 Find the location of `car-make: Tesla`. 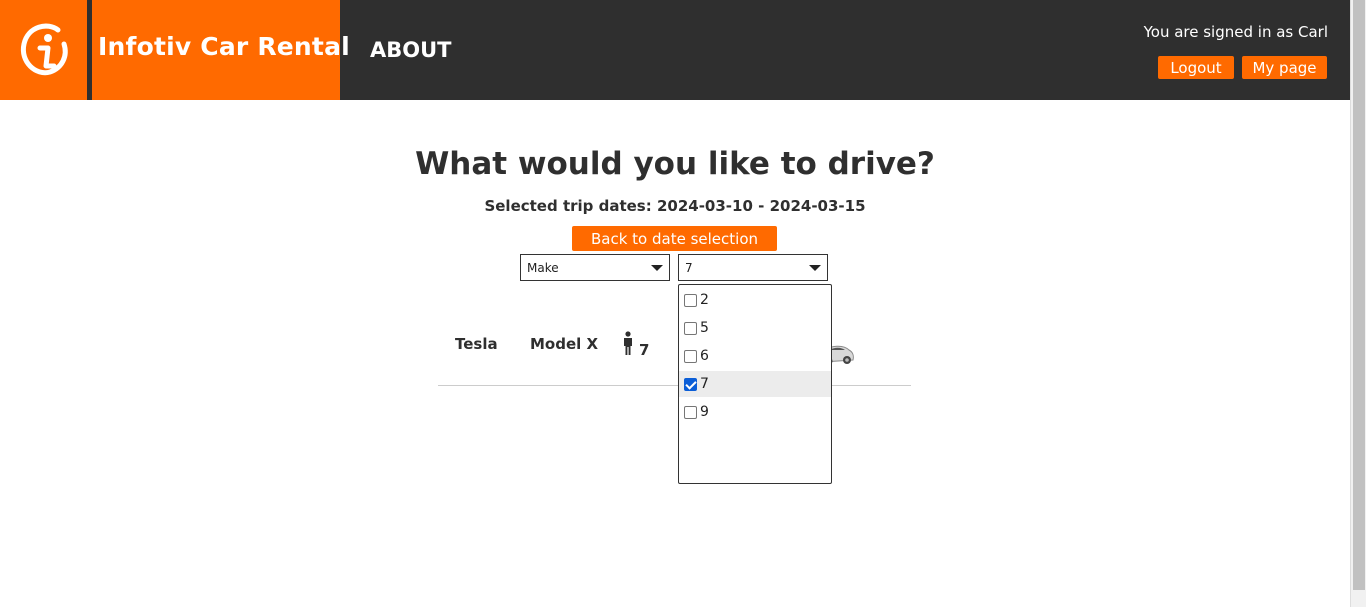

car-make: Tesla is located at coordinates (476, 344).